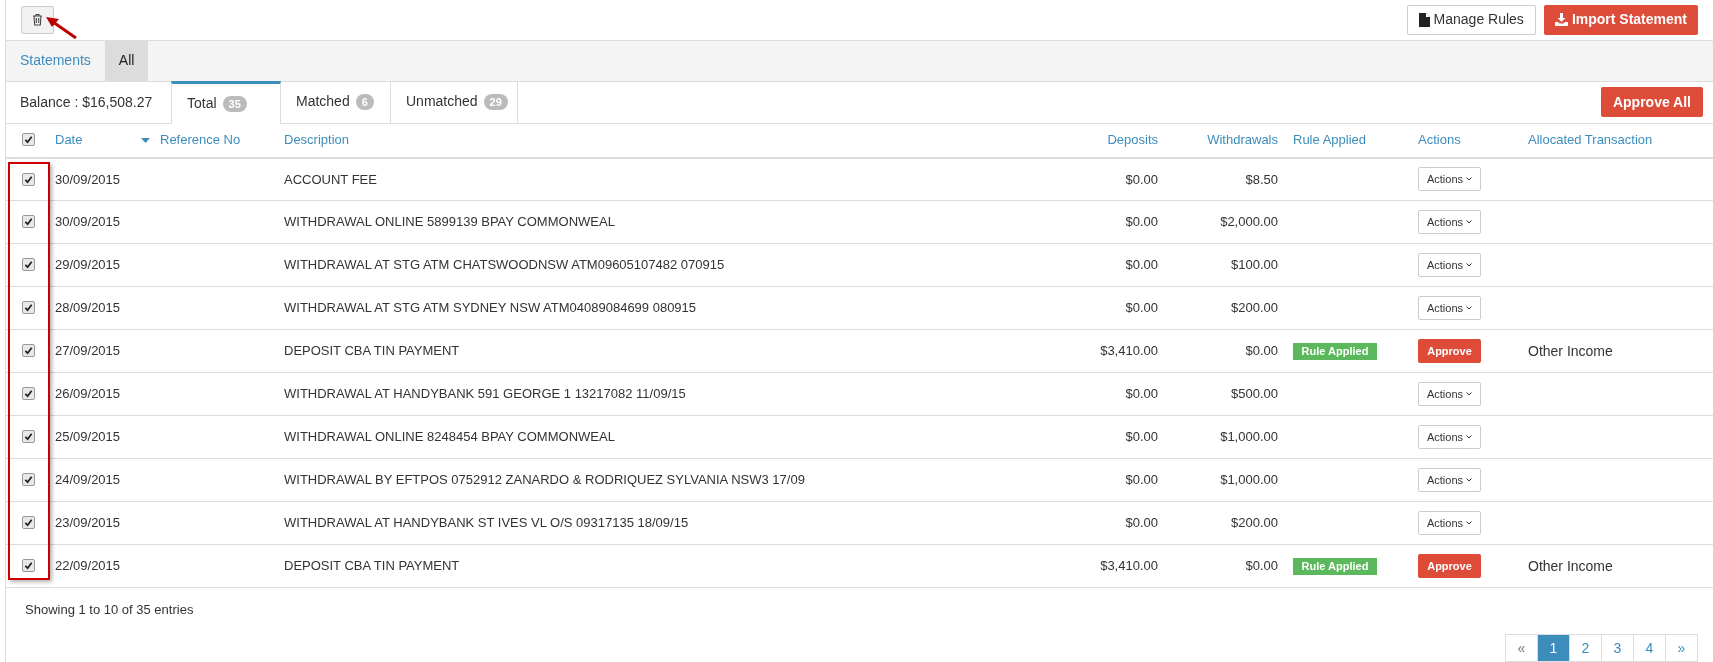 The height and width of the screenshot is (662, 1713). I want to click on document-icon, so click(1424, 19).